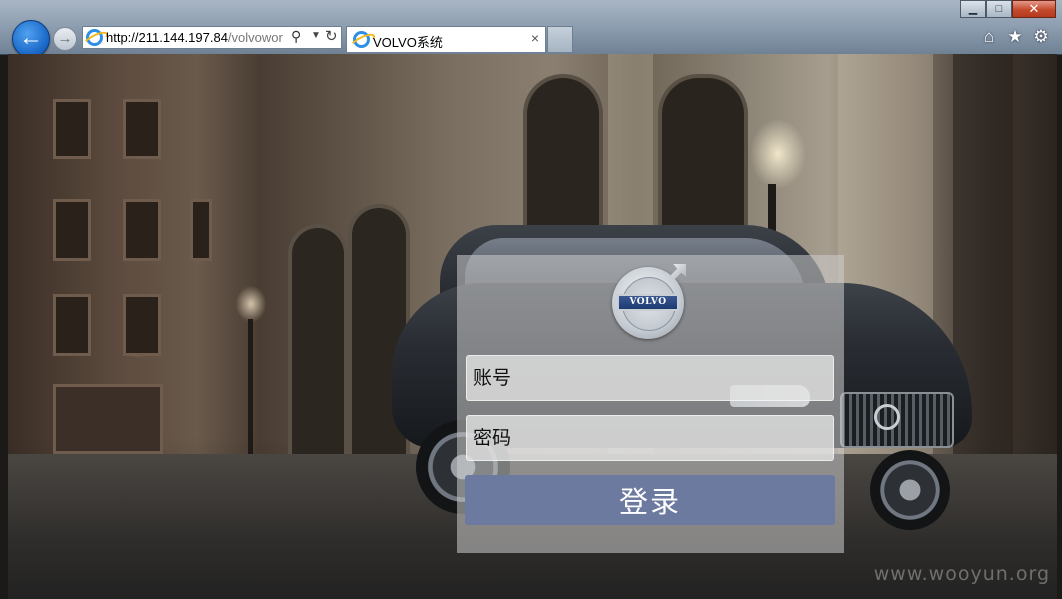 This screenshot has width=1062, height=599. What do you see at coordinates (887, 417) in the screenshot?
I see `volvo-grille-icon` at bounding box center [887, 417].